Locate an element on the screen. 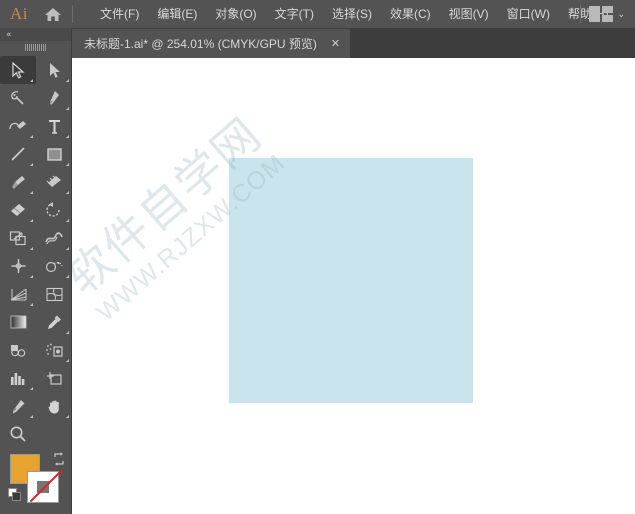 This screenshot has width=635, height=514. chevron-down-icon: ⌄ is located at coordinates (621, 13).